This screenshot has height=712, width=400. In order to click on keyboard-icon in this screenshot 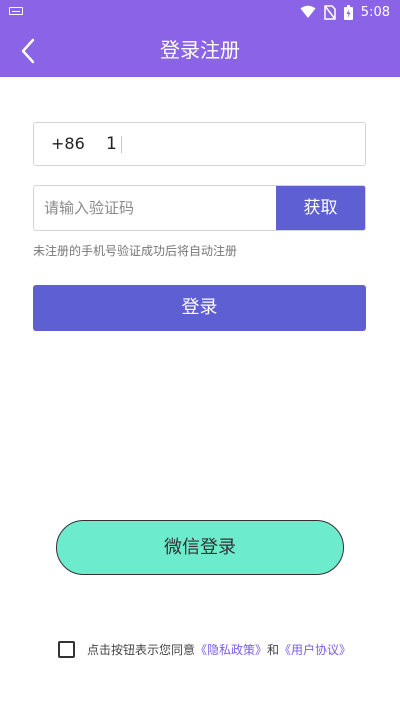, I will do `click(16, 11)`.